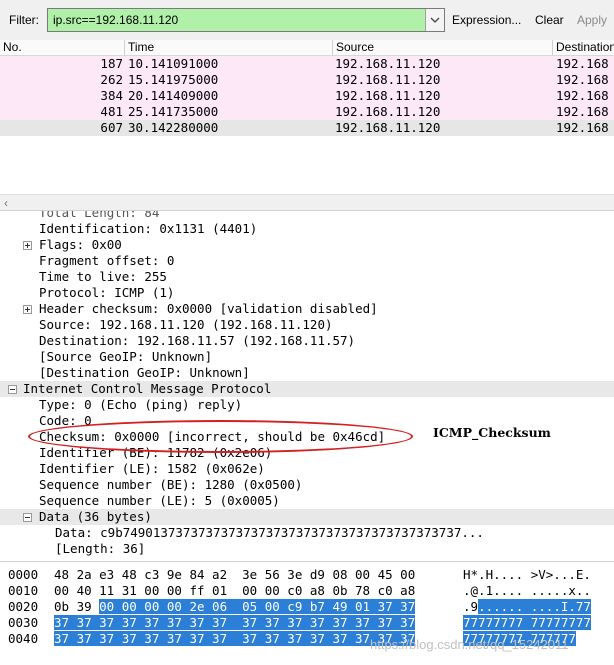 The width and height of the screenshot is (614, 665). Describe the element at coordinates (23, 590) in the screenshot. I see `hex-offset: 0010` at that location.